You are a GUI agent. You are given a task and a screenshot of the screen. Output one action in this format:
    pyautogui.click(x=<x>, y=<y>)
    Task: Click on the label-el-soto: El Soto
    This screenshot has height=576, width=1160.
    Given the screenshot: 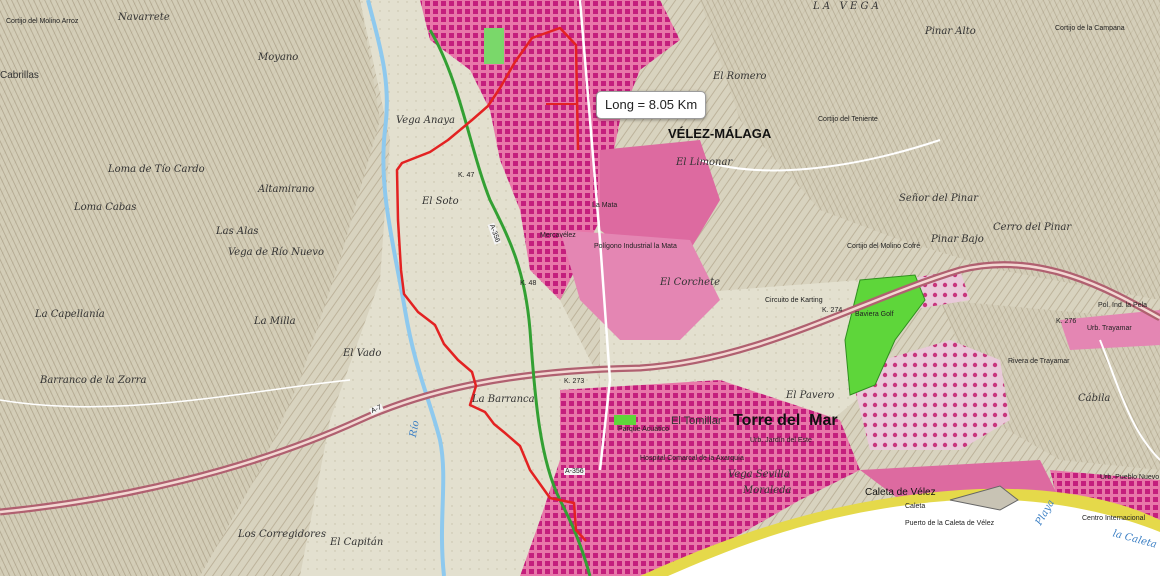 What is the action you would take?
    pyautogui.click(x=440, y=201)
    